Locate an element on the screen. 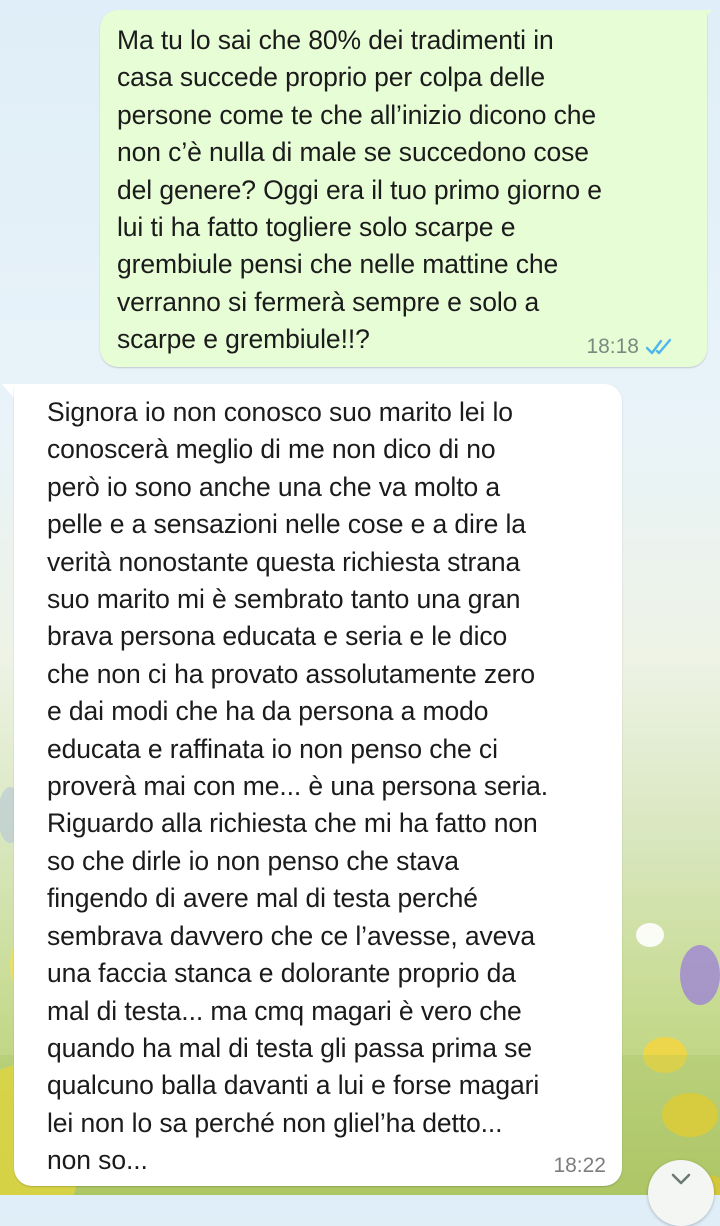 The image size is (720, 1226). double-check-icon is located at coordinates (658, 346).